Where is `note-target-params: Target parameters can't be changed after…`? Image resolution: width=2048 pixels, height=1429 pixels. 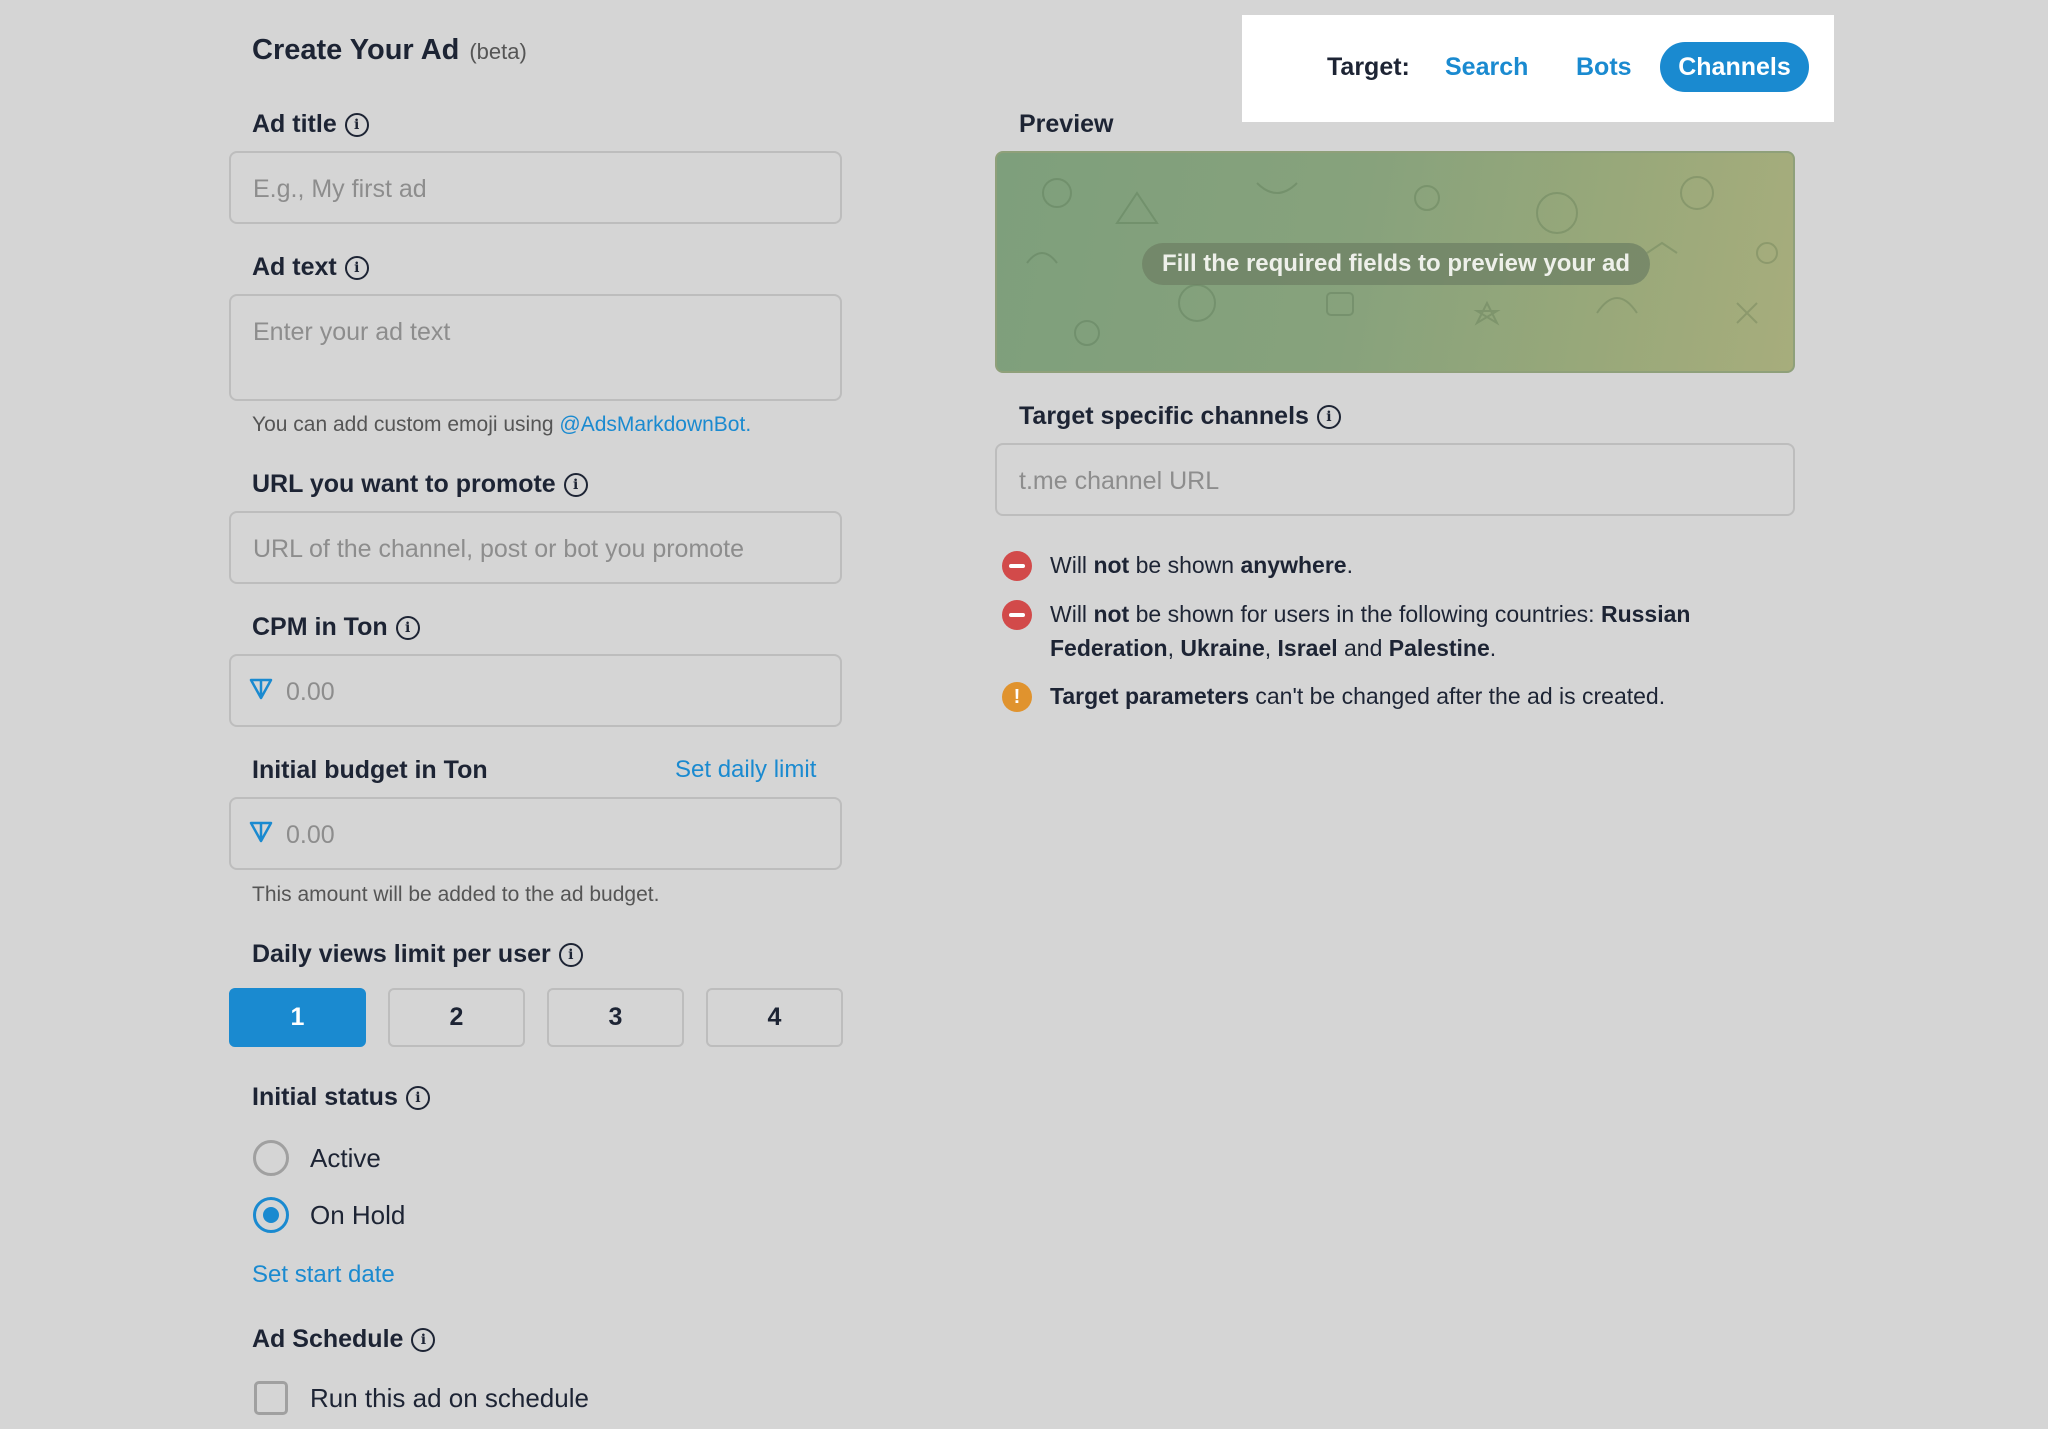 note-target-params: Target parameters can't be changed after… is located at coordinates (1358, 696).